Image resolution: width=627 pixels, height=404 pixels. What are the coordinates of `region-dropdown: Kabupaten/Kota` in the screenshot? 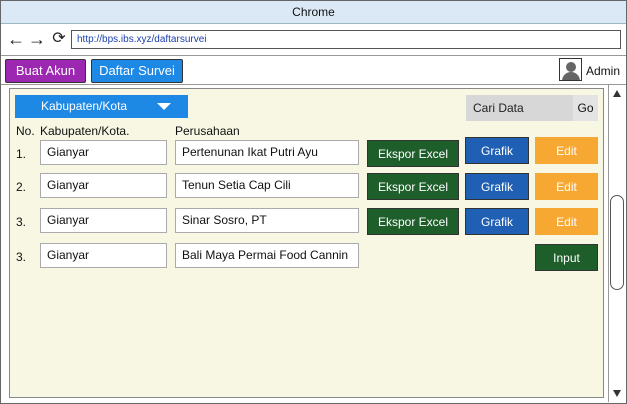 It's located at (101, 106).